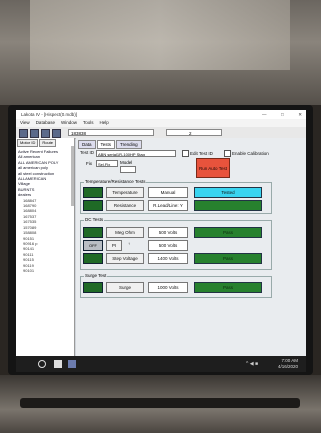 Image resolution: width=321 pixels, height=433 pixels. I want to click on step-voltage-value: 1400 Volts, so click(168, 258).